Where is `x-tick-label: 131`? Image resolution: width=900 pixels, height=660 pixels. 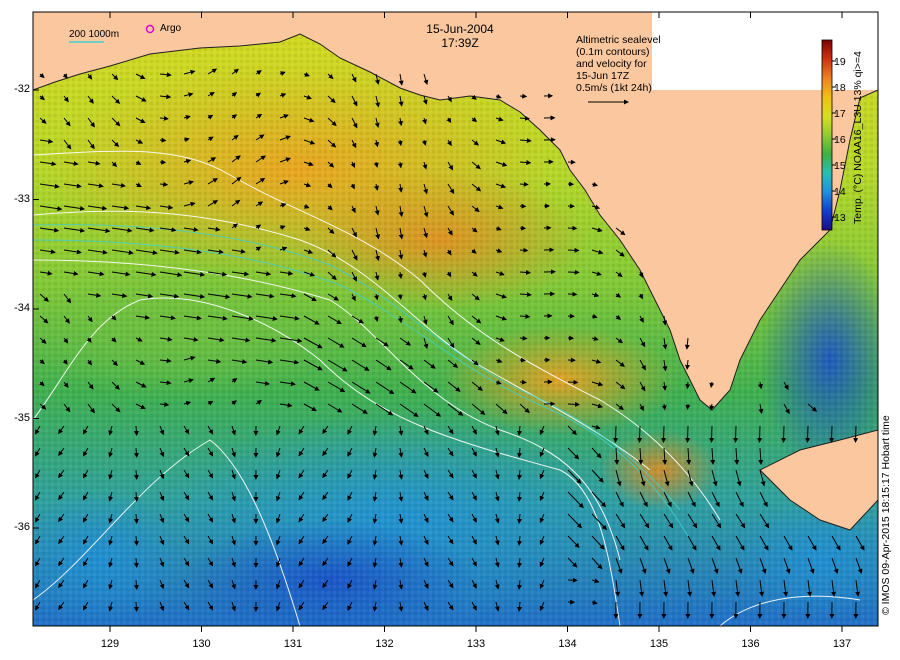
x-tick-label: 131 is located at coordinates (293, 644).